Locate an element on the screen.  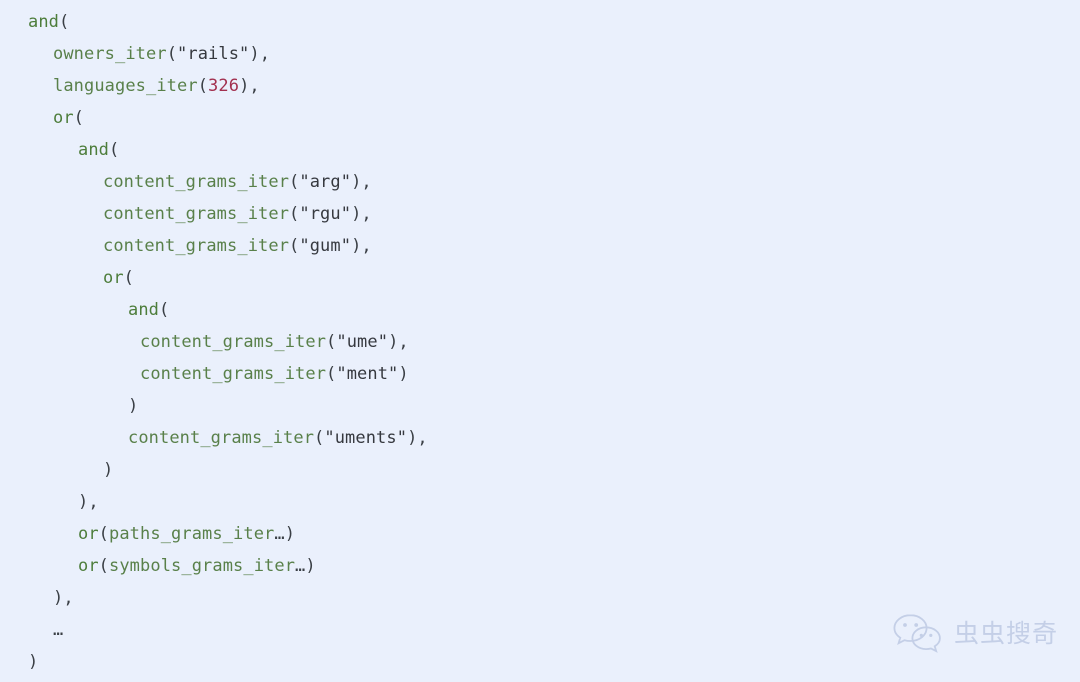
watermark: 虫虫搜奇 is located at coordinates (975, 633).